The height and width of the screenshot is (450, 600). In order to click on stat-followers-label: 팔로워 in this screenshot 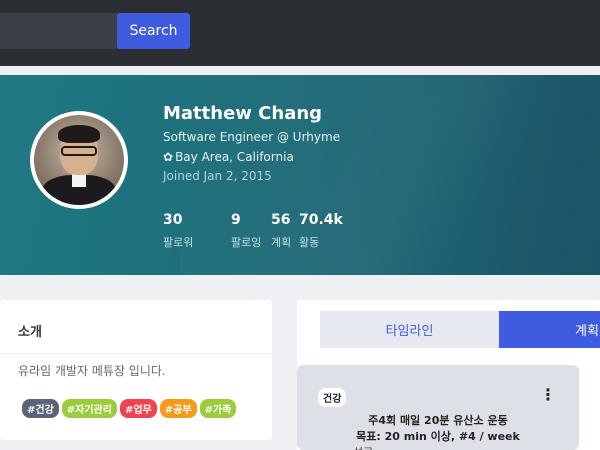, I will do `click(178, 242)`.